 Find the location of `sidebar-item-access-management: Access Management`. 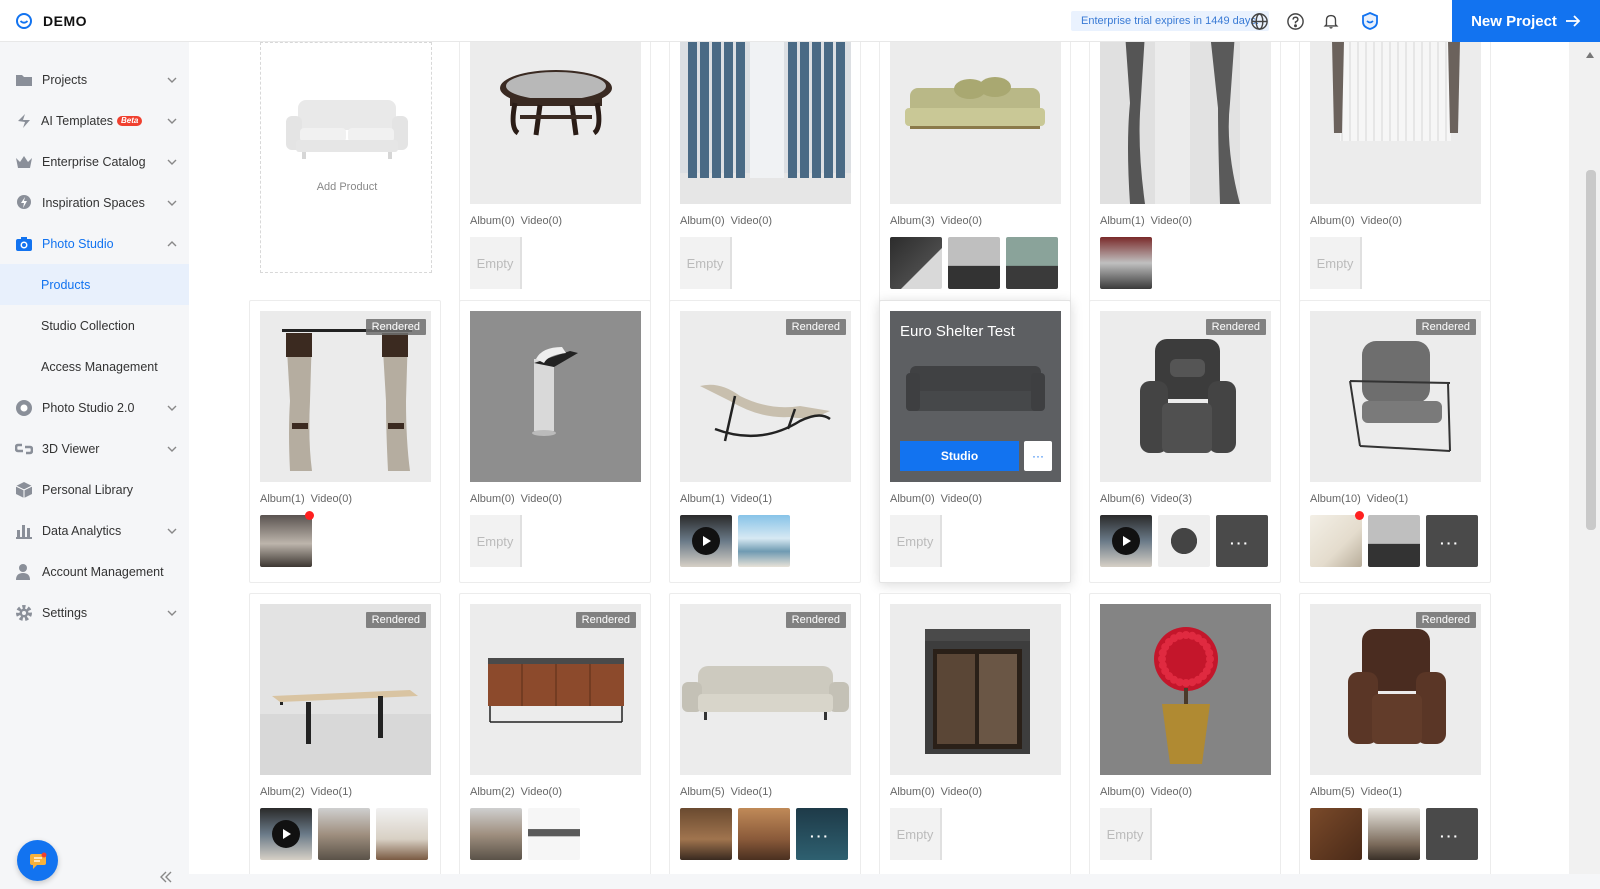

sidebar-item-access-management: Access Management is located at coordinates (94, 366).